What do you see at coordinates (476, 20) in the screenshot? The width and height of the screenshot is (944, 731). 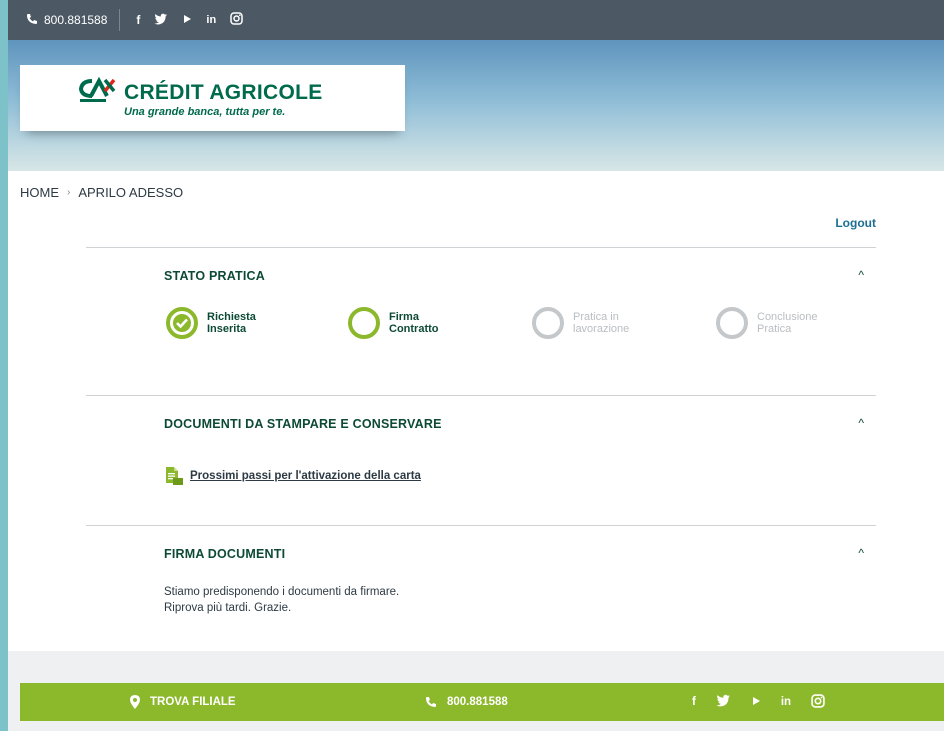 I see `top-bar: 800.881588 f in` at bounding box center [476, 20].